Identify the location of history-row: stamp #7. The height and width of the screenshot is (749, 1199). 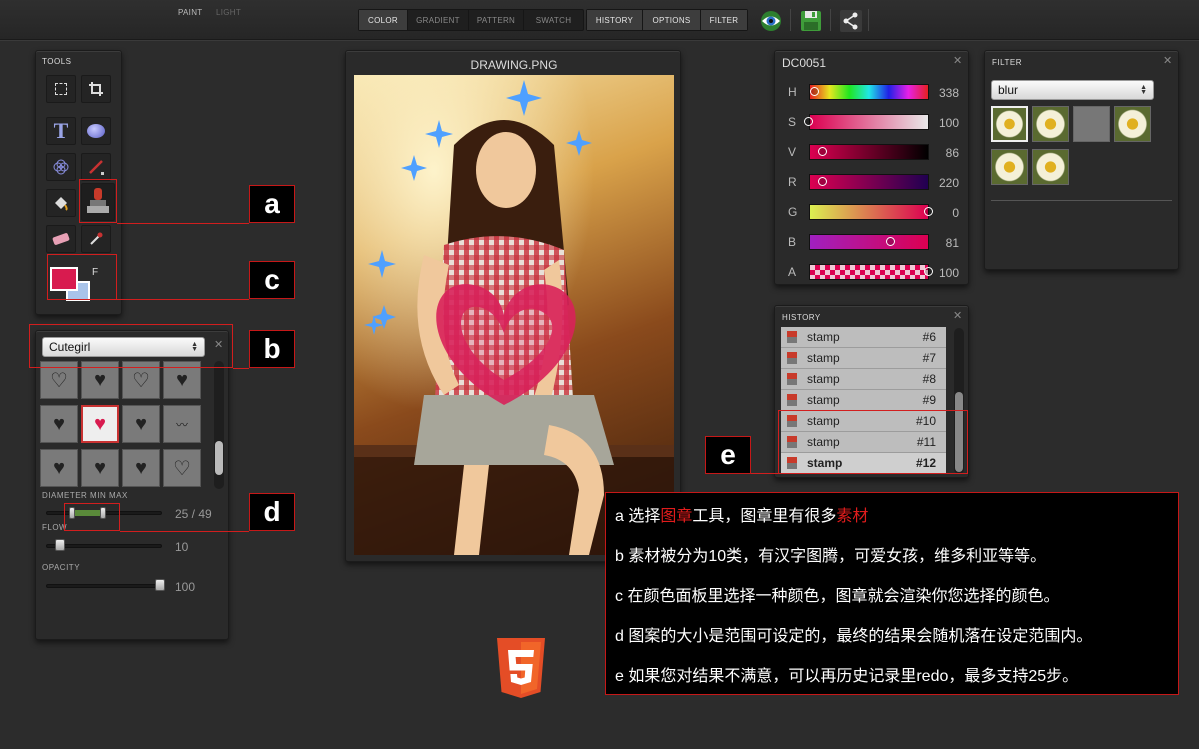
(863, 358).